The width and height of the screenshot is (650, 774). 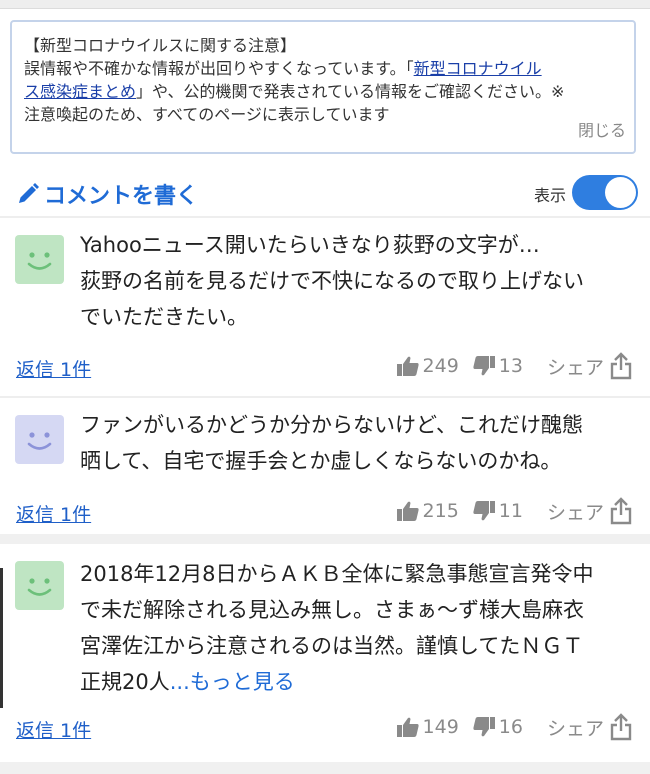 What do you see at coordinates (80, 91) in the screenshot?
I see `covid-summary-link-cont: ス感染症まとめ` at bounding box center [80, 91].